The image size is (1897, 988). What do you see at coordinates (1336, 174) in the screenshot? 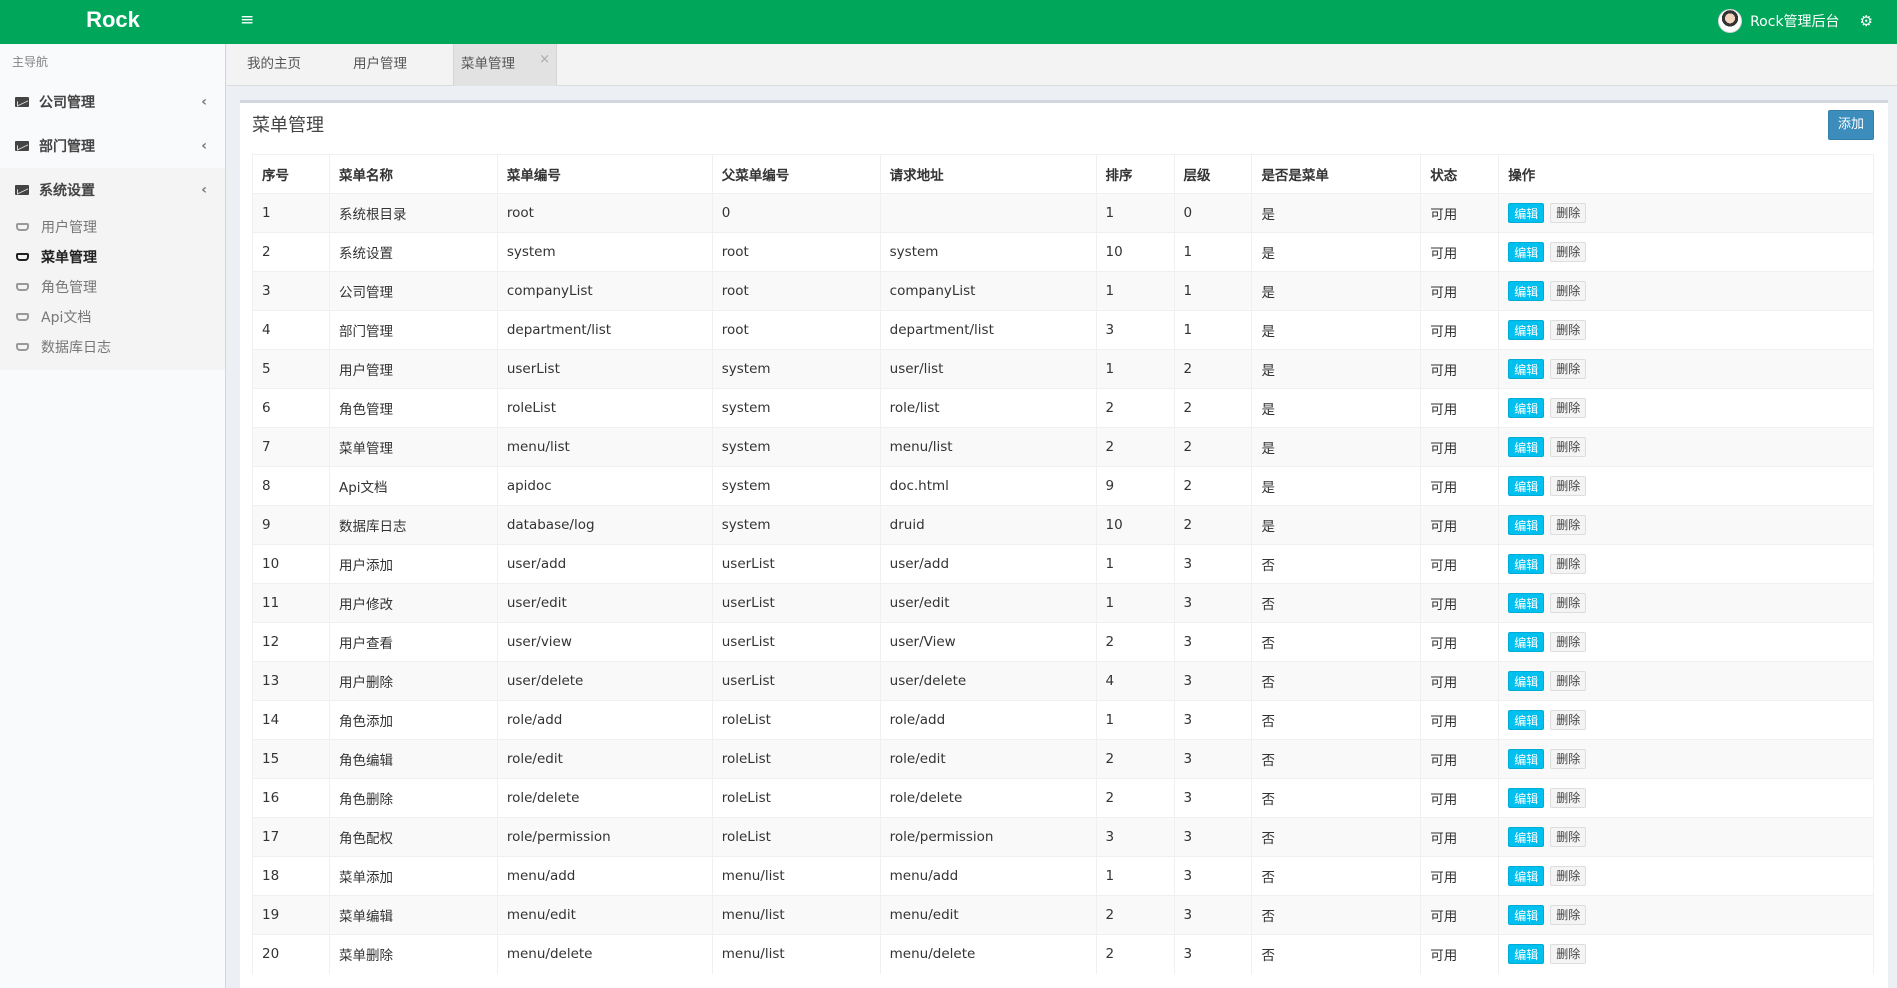
I see `column-header: 是否是菜单` at bounding box center [1336, 174].